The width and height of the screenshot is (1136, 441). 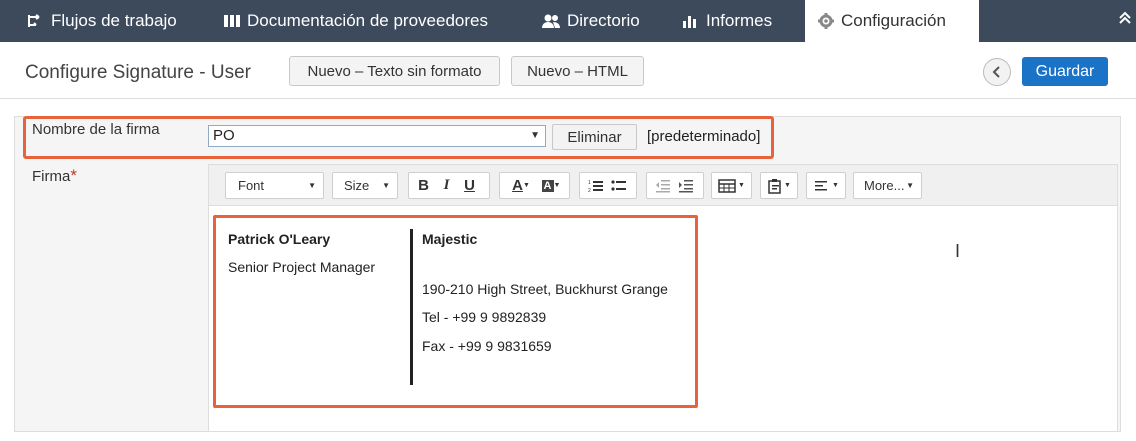 What do you see at coordinates (274, 185) in the screenshot?
I see `font-dropdown: Font ▼` at bounding box center [274, 185].